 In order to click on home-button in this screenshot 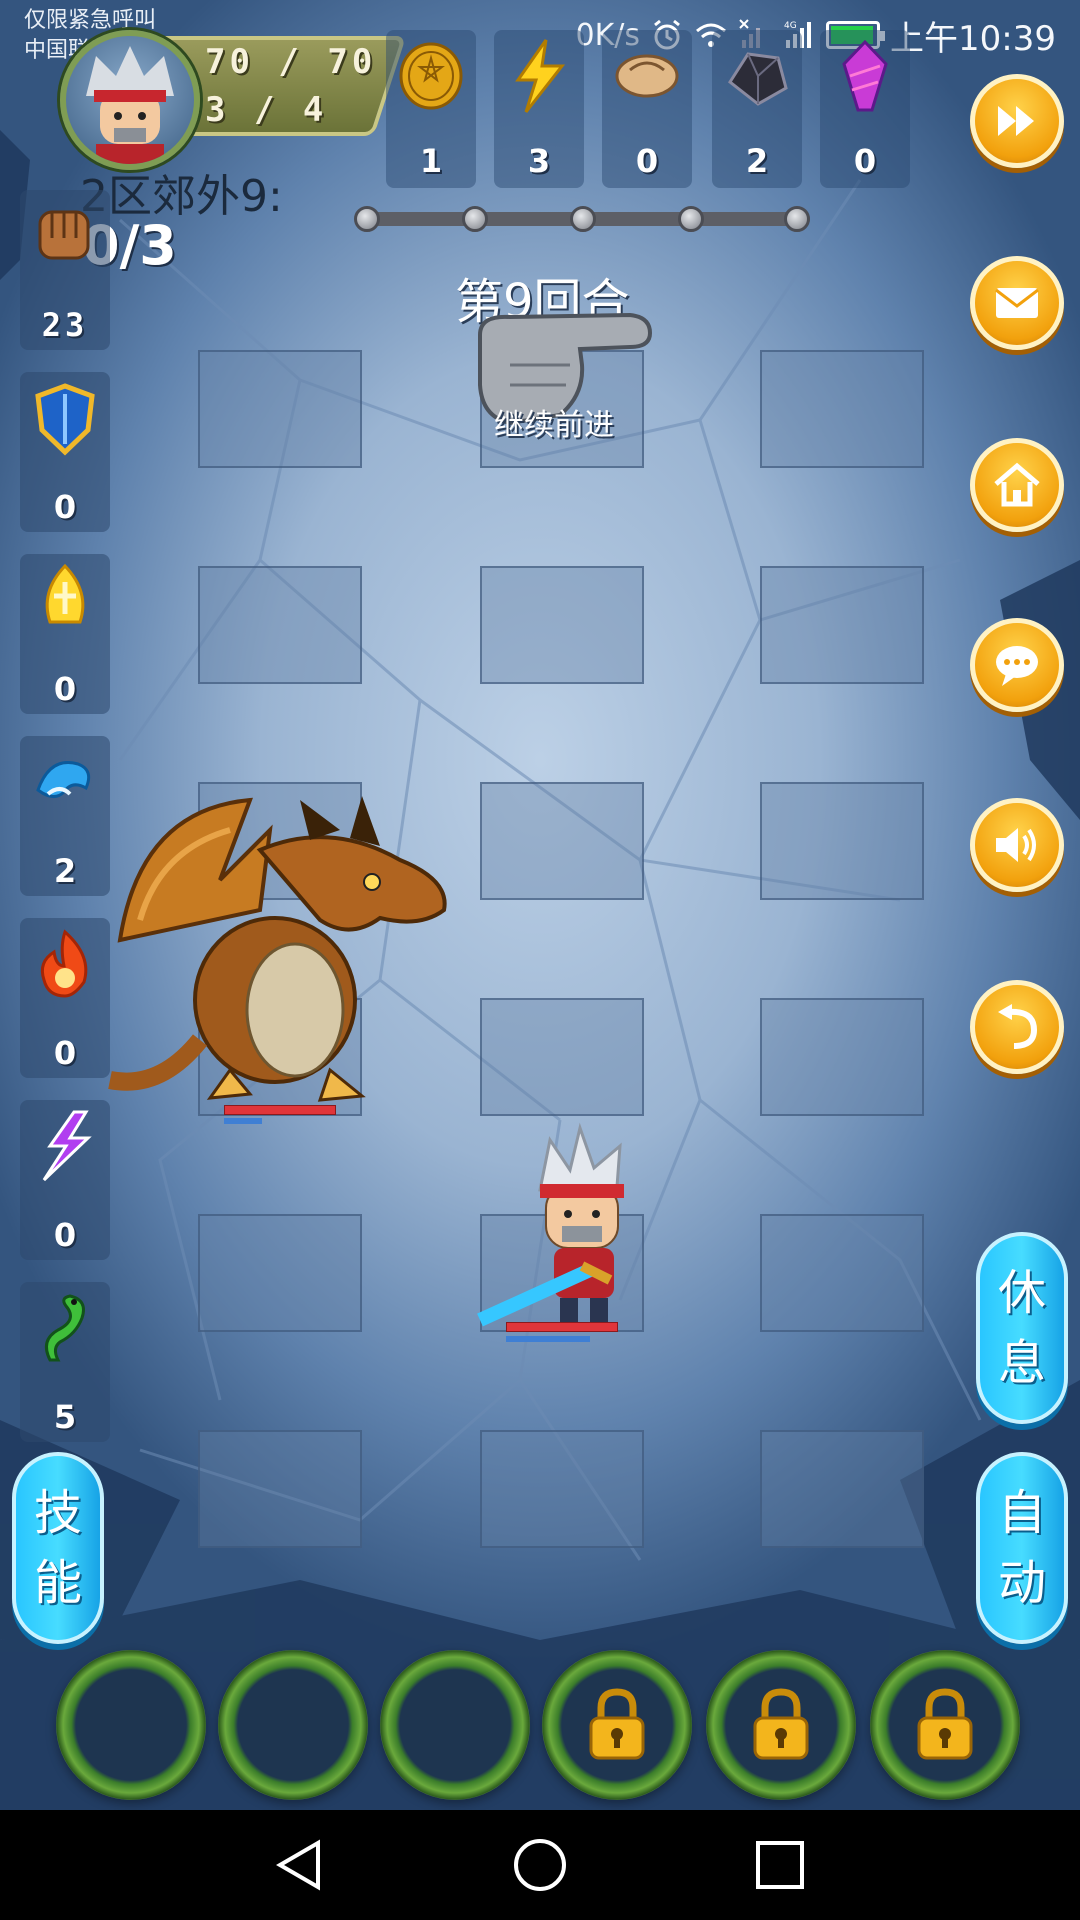, I will do `click(1017, 485)`.